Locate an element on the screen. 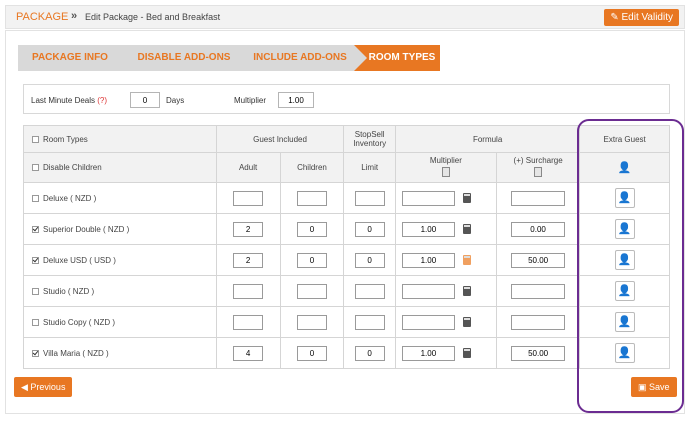  header-extra-guest-icon: 👤 is located at coordinates (624, 167).